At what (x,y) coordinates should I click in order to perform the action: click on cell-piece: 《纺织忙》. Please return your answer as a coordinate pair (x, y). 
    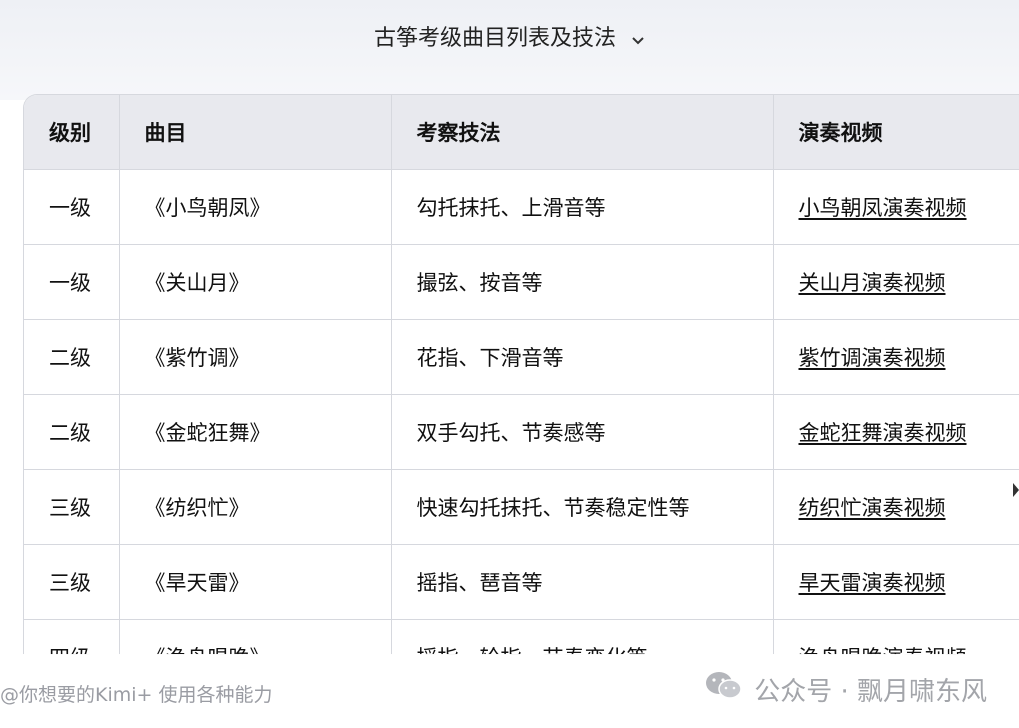
    Looking at the image, I should click on (255, 507).